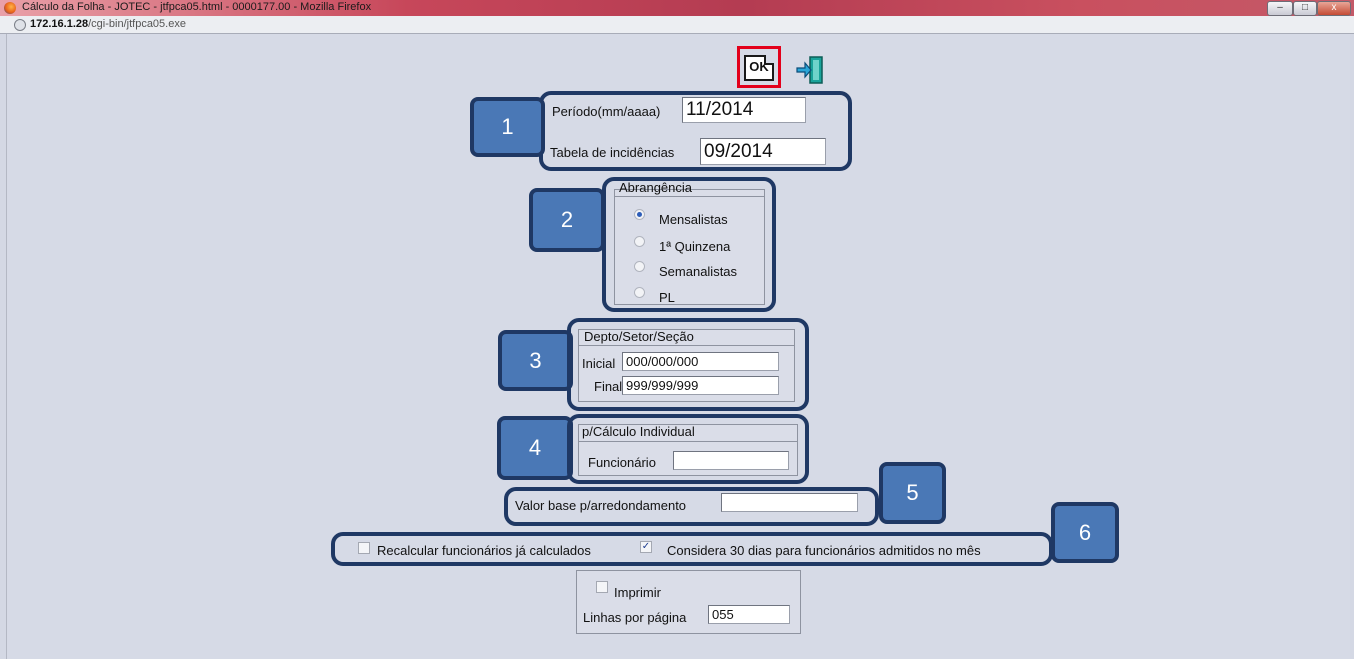 Image resolution: width=1354 pixels, height=659 pixels. What do you see at coordinates (789, 502) in the screenshot?
I see `arredondamento-input` at bounding box center [789, 502].